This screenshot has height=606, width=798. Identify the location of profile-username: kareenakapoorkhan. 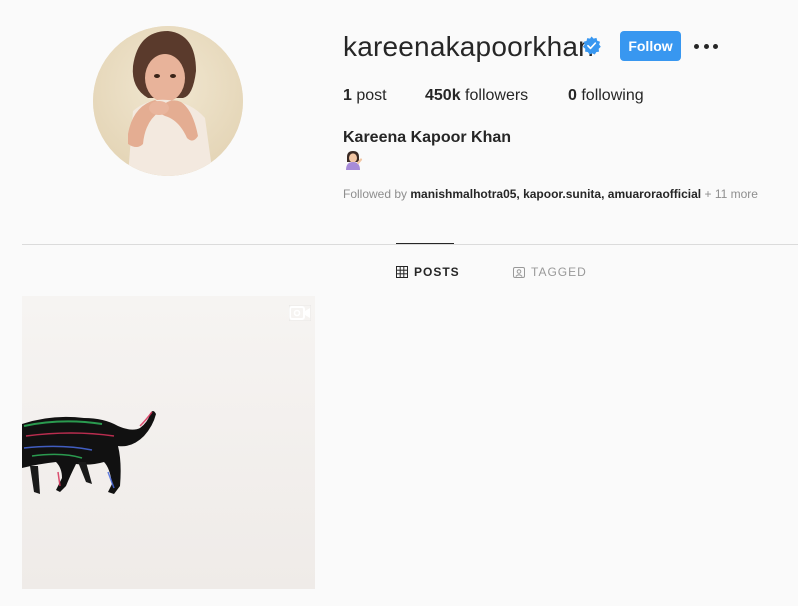
(468, 46).